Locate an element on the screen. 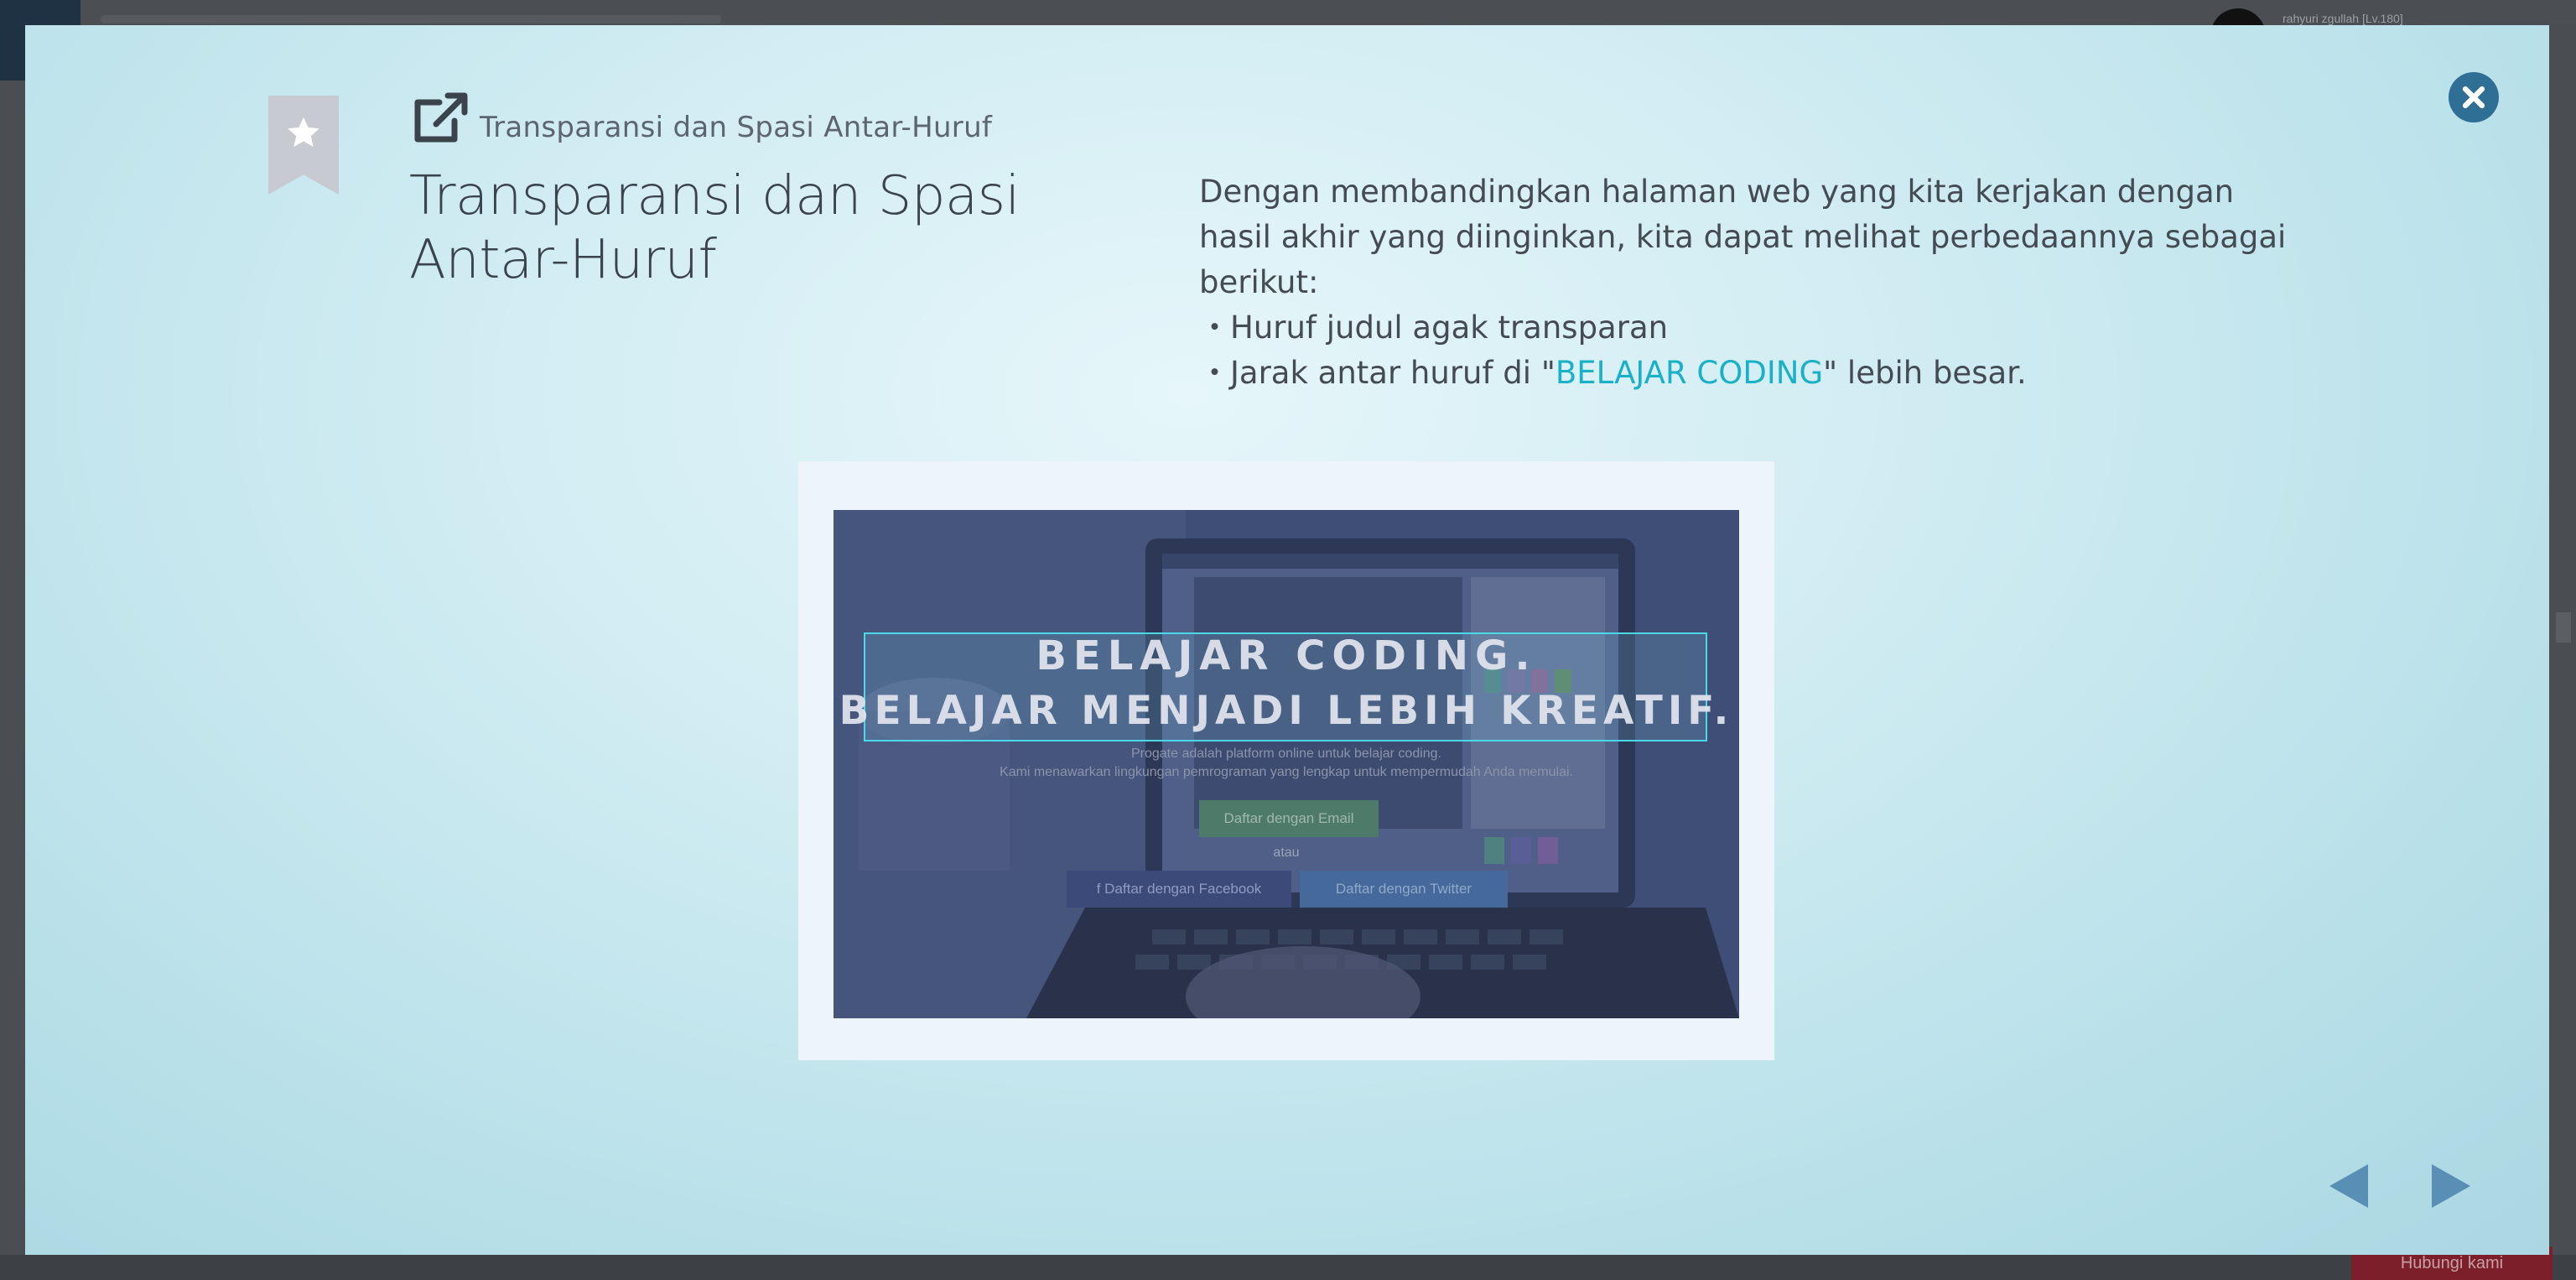 This screenshot has height=1280, width=2576. star-icon is located at coordinates (303, 132).